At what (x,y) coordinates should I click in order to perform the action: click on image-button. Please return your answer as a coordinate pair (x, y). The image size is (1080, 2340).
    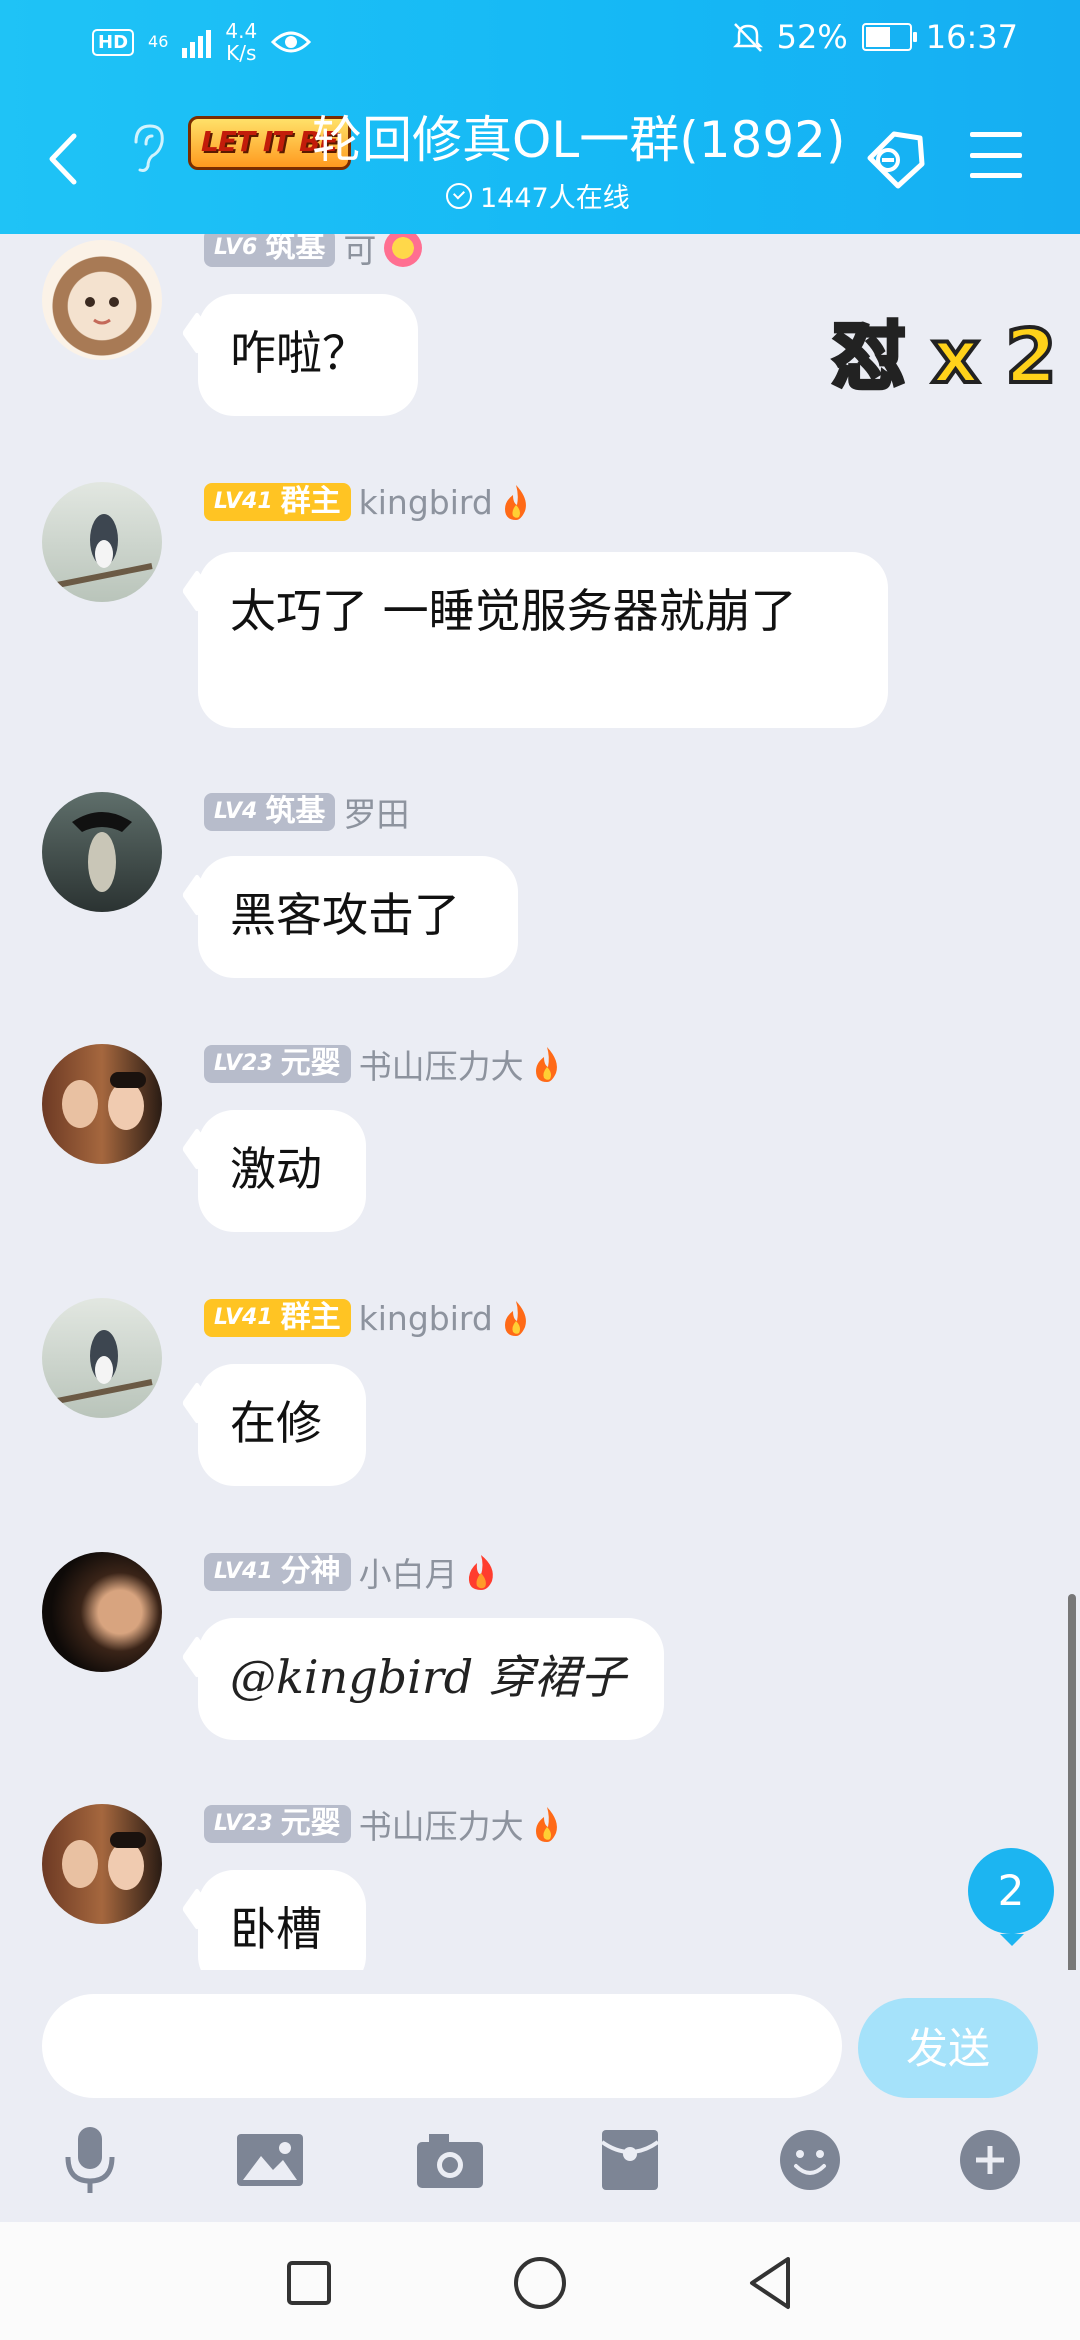
    Looking at the image, I should click on (270, 2160).